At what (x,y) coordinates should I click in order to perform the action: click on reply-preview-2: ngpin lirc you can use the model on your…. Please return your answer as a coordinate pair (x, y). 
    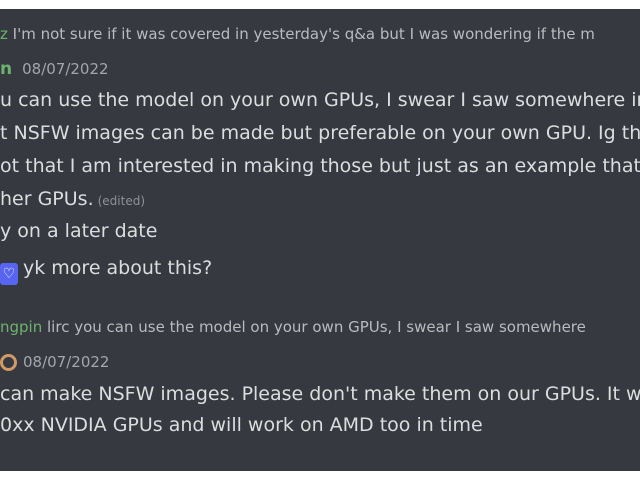
    Looking at the image, I should click on (293, 327).